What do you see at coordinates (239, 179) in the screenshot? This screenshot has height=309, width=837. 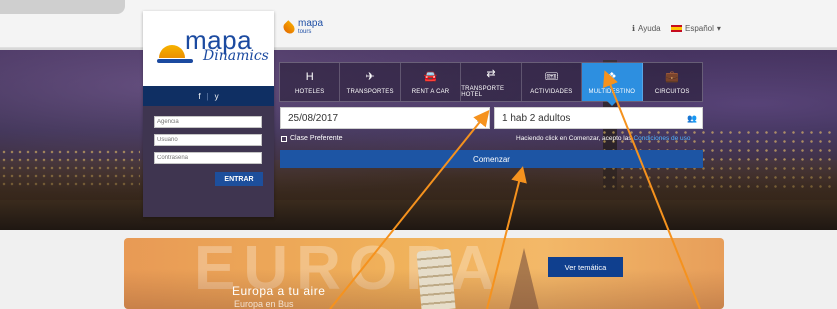 I see `login-button: ENTRAR` at bounding box center [239, 179].